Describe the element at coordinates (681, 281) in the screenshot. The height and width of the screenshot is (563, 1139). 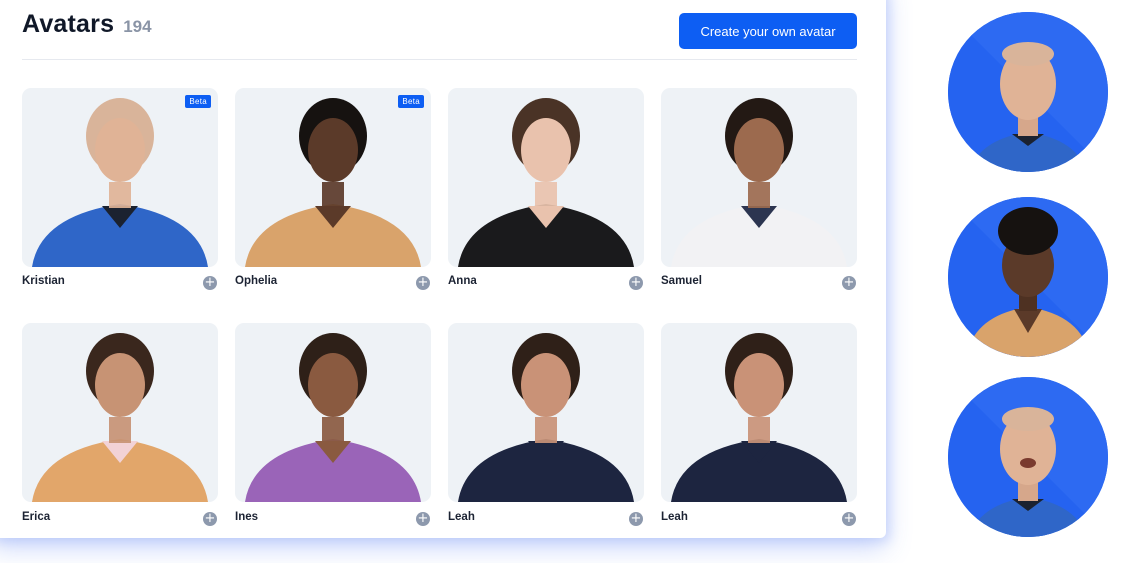
I see `avatar-name: Samuel` at that location.